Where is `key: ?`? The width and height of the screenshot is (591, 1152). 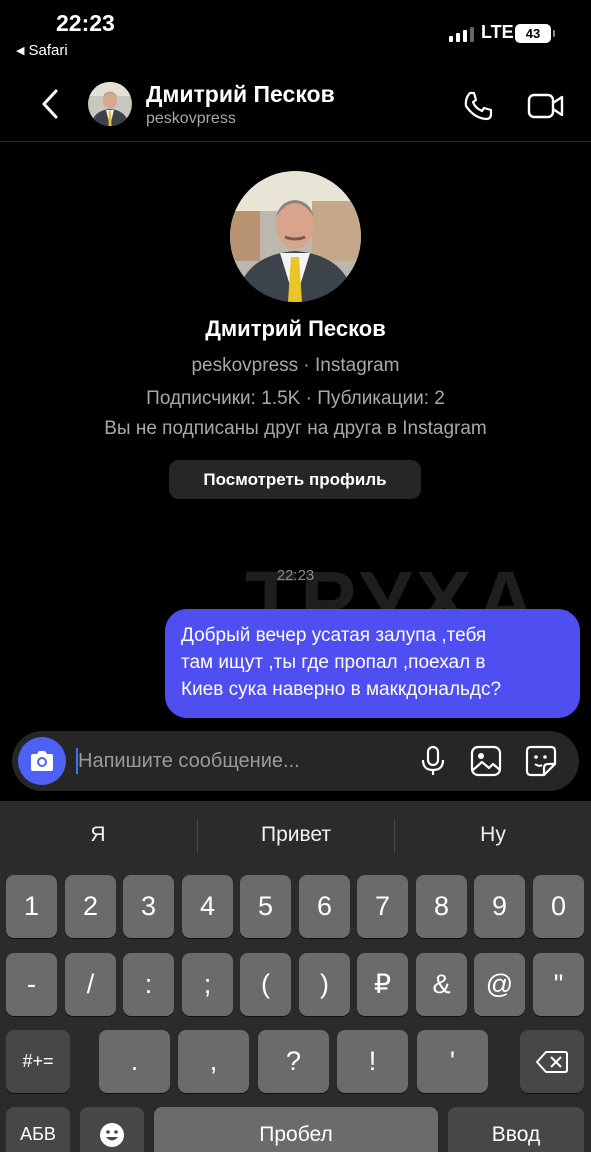
key: ? is located at coordinates (293, 1061).